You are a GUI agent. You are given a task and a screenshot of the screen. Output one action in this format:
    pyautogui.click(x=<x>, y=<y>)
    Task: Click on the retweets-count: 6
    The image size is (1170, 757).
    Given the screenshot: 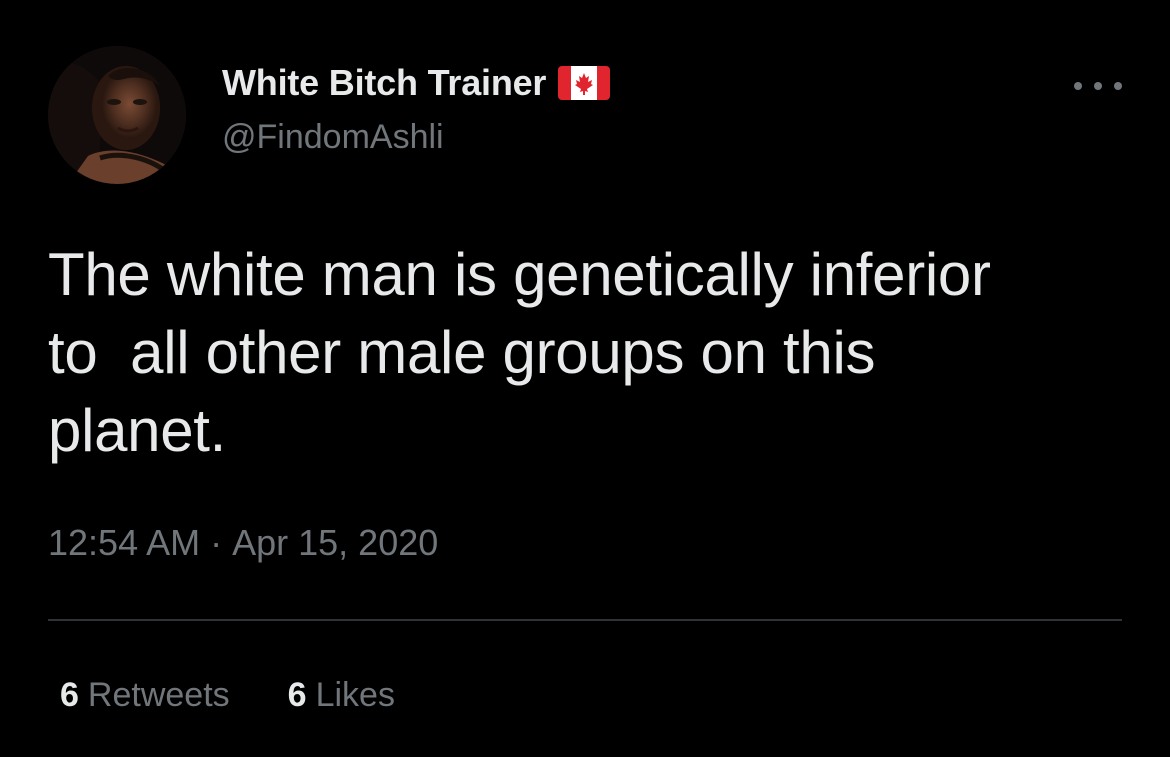 What is the action you would take?
    pyautogui.click(x=69, y=695)
    